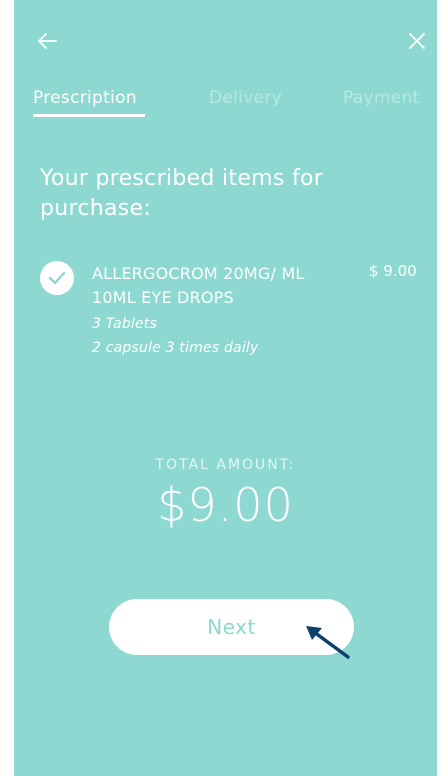 The image size is (441, 776). I want to click on close-button, so click(417, 41).